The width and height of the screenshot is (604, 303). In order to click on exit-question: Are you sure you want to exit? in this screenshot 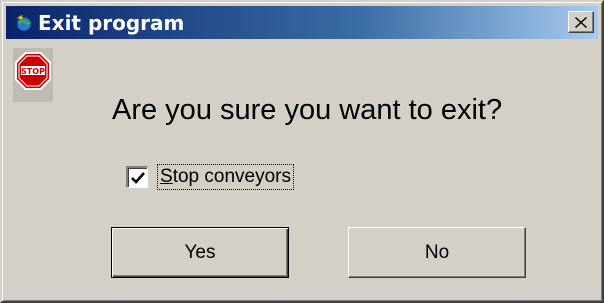, I will do `click(307, 110)`.